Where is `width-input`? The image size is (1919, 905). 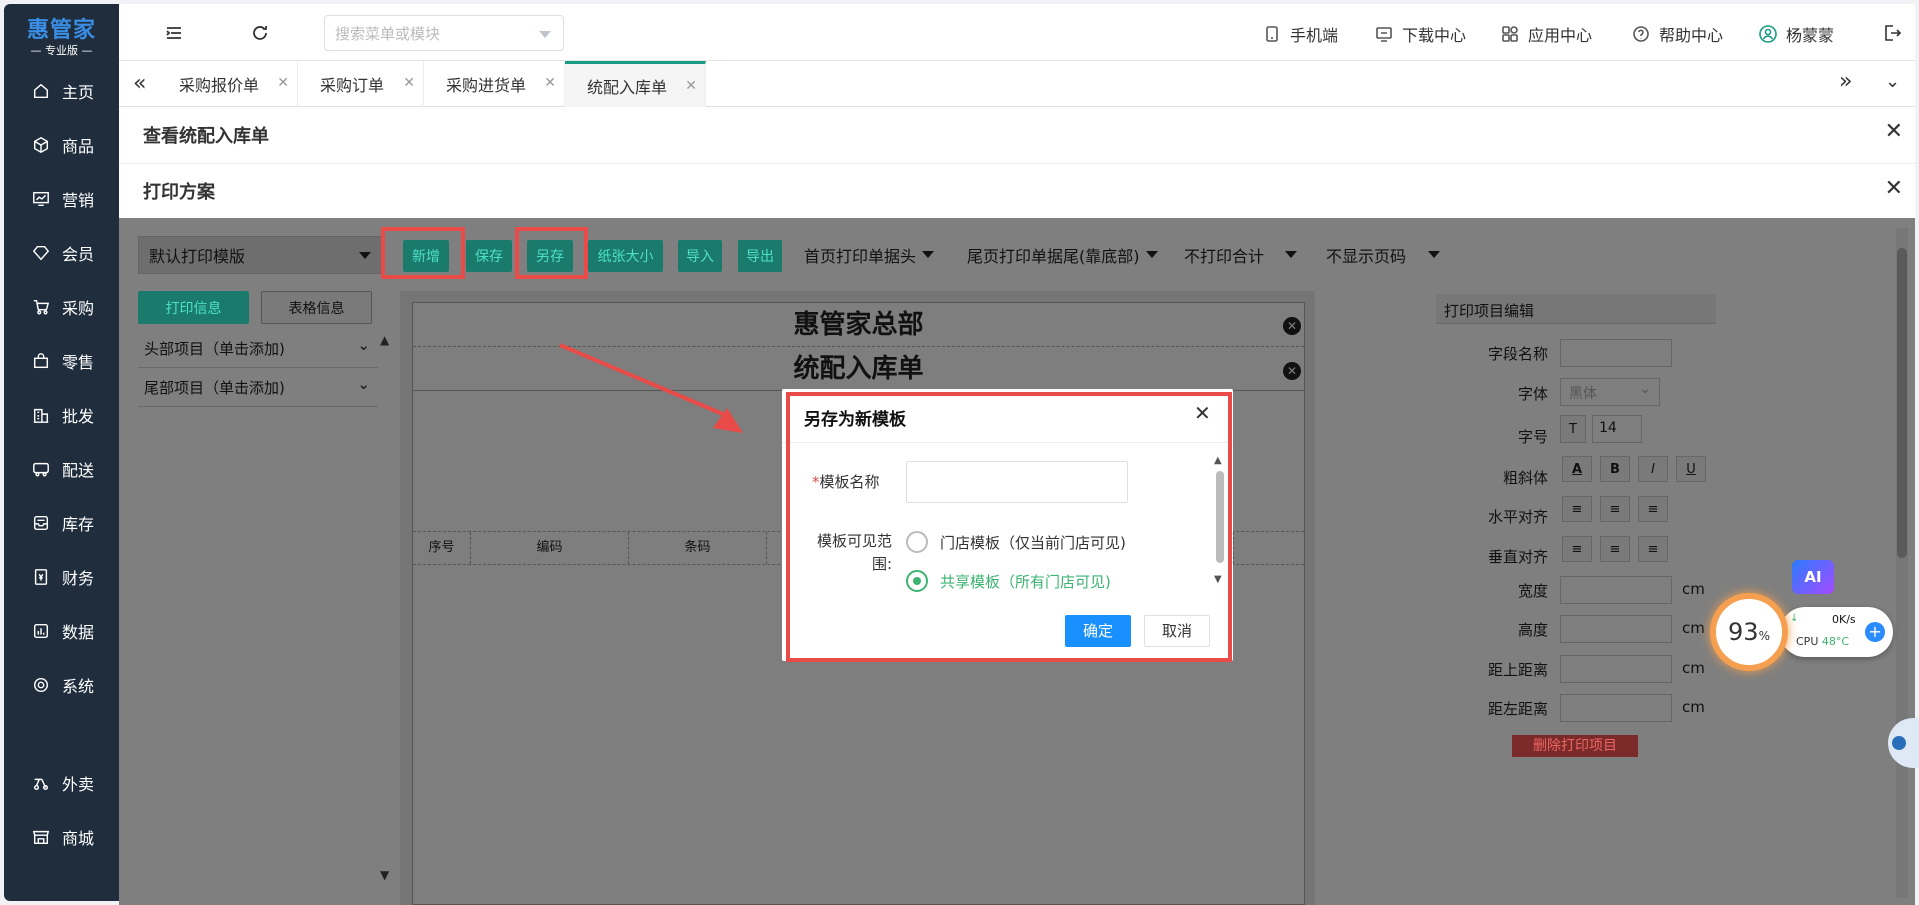
width-input is located at coordinates (1616, 590).